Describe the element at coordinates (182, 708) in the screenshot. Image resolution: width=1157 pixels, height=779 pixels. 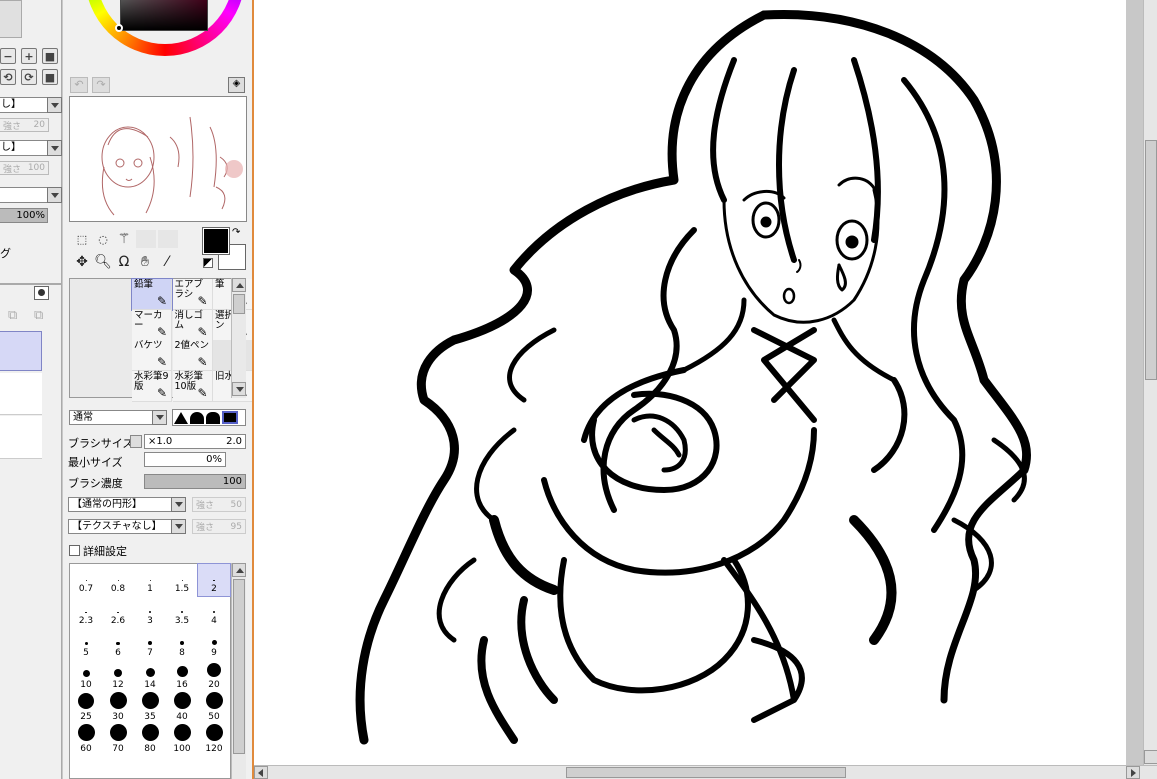
I see `brush-size-option: 40` at that location.